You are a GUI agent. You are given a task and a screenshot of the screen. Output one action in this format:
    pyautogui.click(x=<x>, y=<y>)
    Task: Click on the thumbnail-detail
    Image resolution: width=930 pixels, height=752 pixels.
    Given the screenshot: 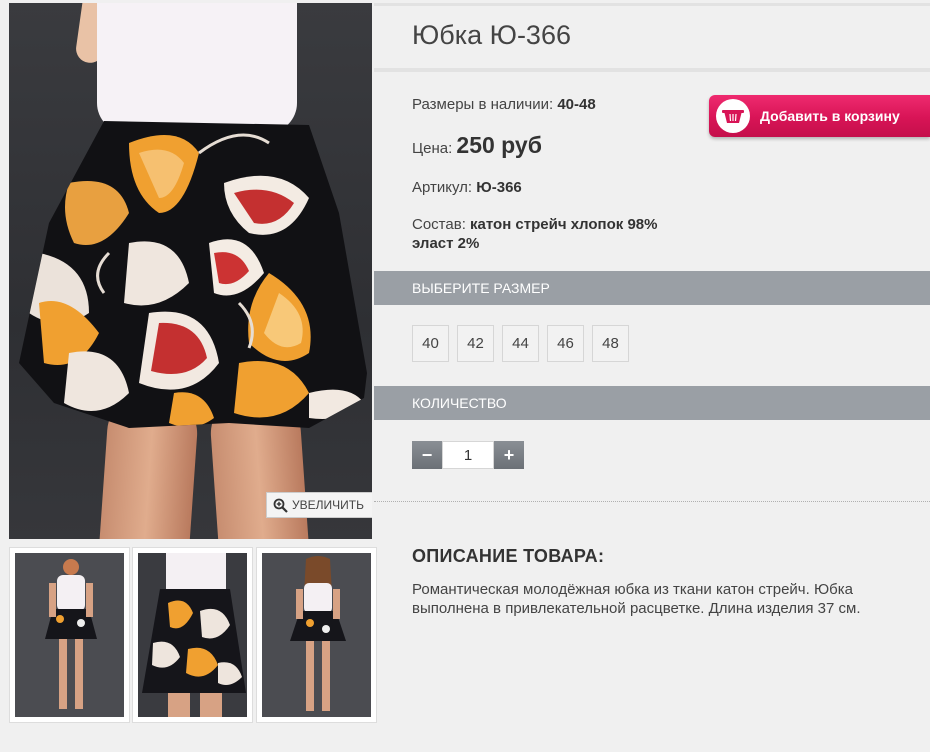 What is the action you would take?
    pyautogui.click(x=192, y=635)
    